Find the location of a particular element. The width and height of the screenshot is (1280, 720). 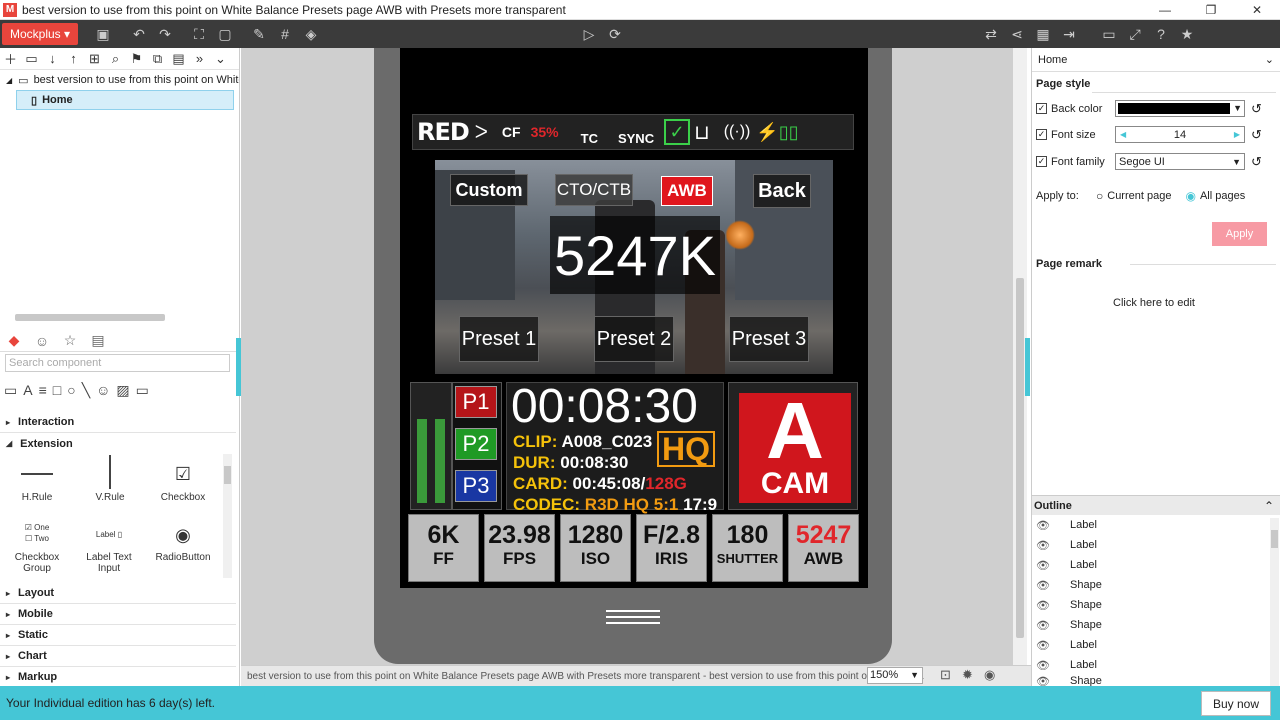

buy-now-button: Buy now is located at coordinates (1236, 703).